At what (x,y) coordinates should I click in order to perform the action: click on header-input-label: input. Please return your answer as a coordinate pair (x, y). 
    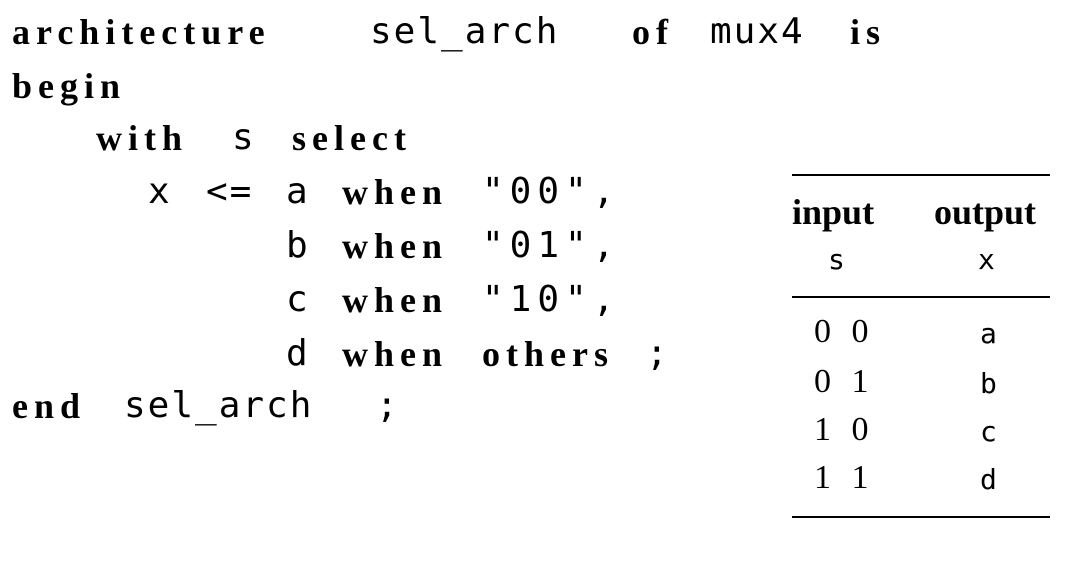
    Looking at the image, I should click on (833, 212).